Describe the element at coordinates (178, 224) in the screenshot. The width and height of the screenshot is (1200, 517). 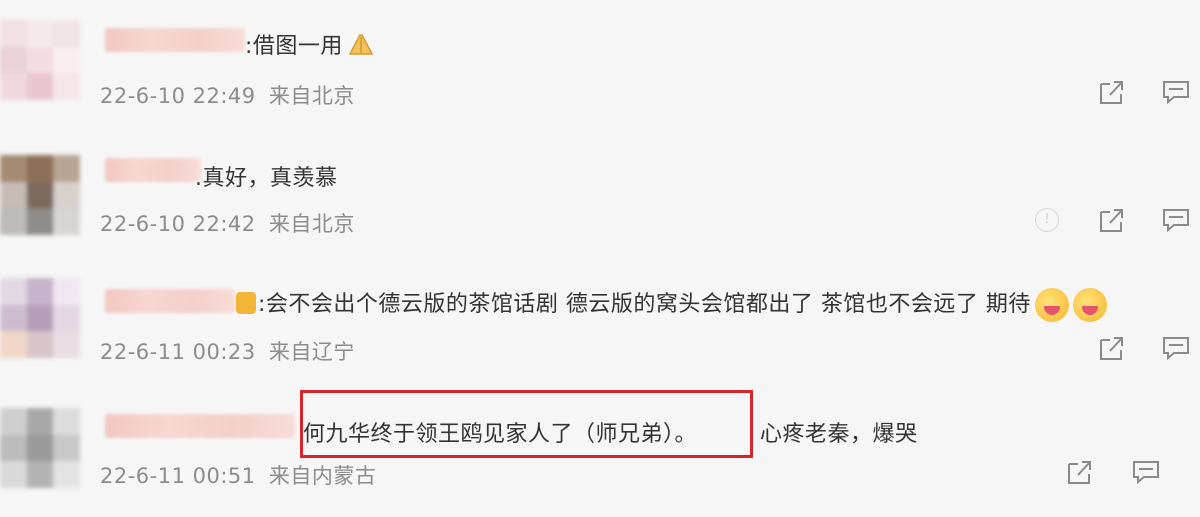
I see `comment-time: 22-6-10 22:42` at that location.